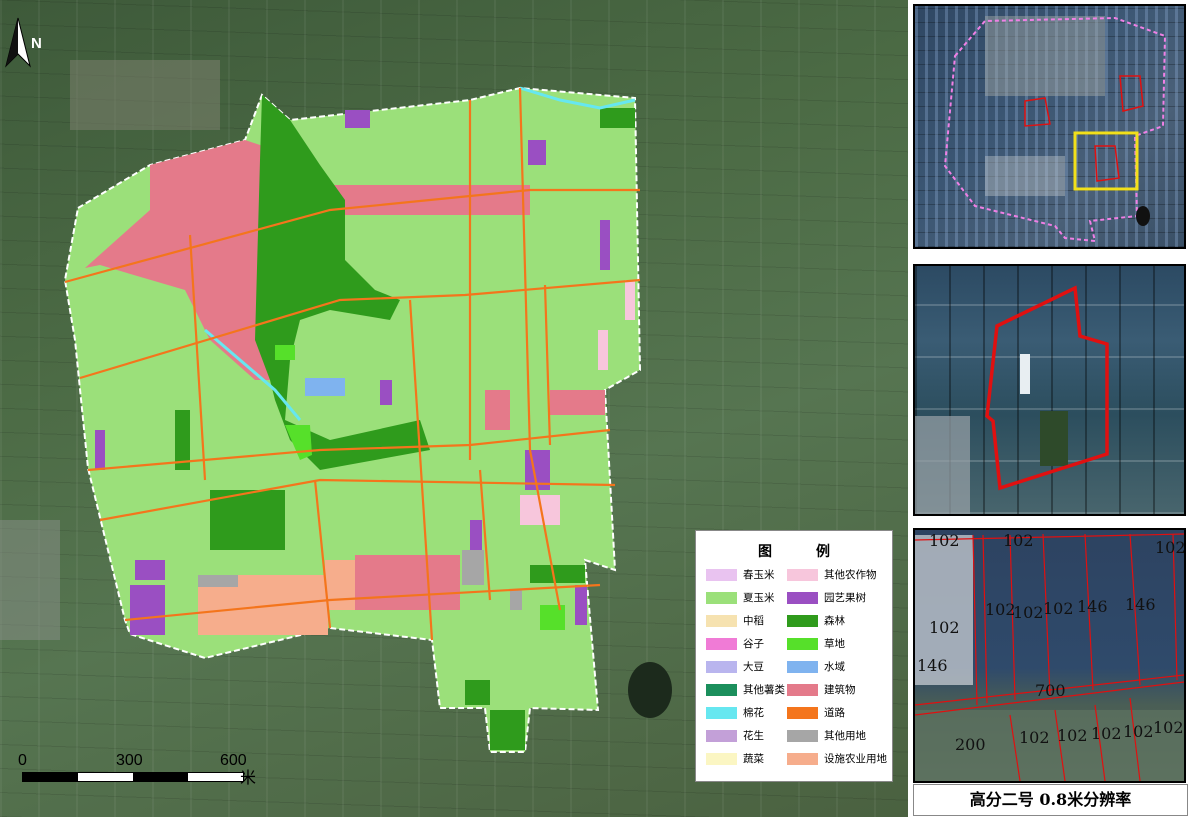 The height and width of the screenshot is (817, 1195). I want to click on overview-panel, so click(1049, 126).